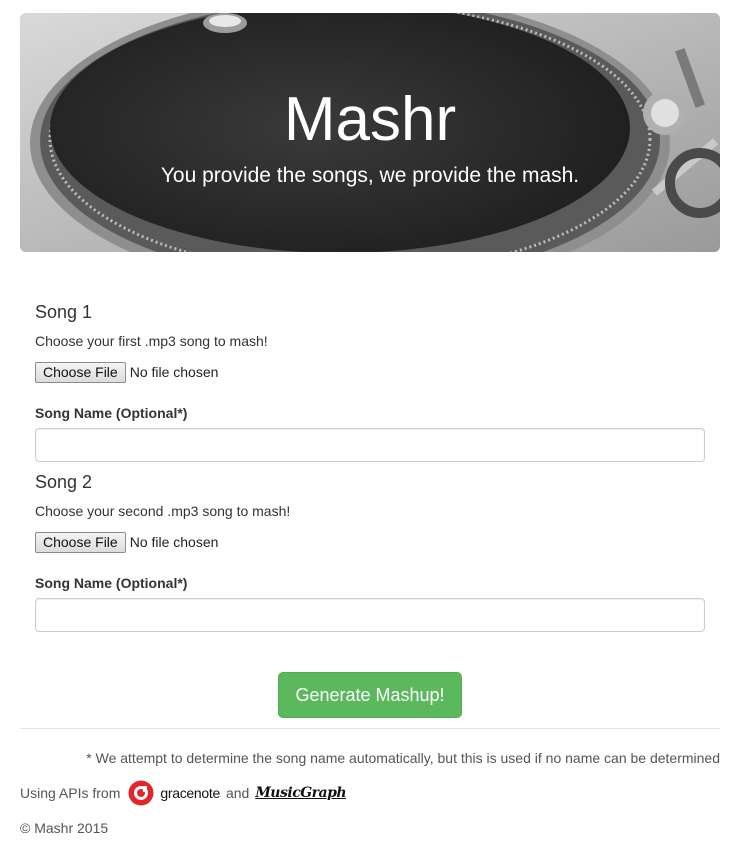  Describe the element at coordinates (111, 413) in the screenshot. I see `song1-name-label: Song Name (Optional*)` at that location.